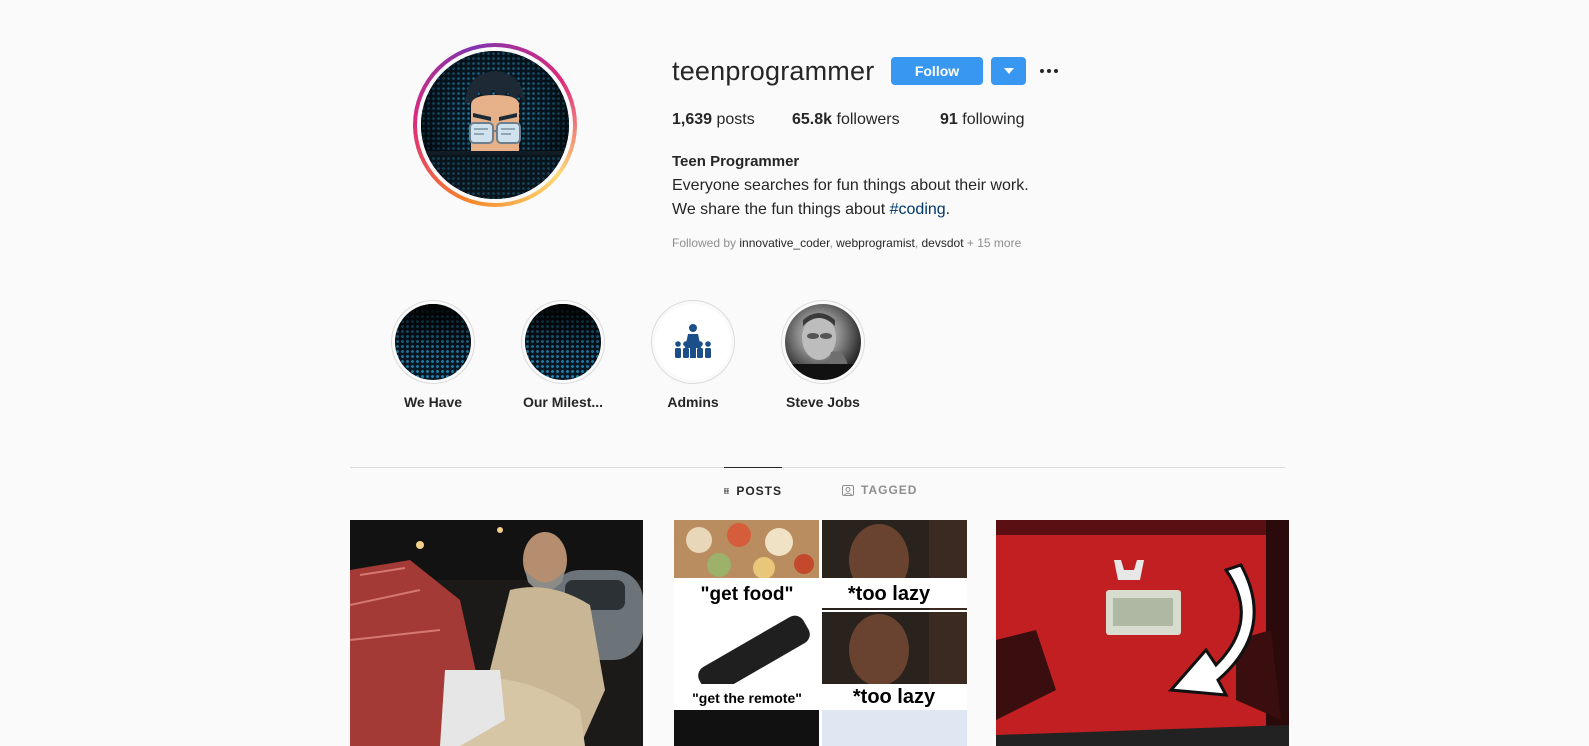 The width and height of the screenshot is (1589, 746). I want to click on highlight-label: We Have, so click(433, 402).